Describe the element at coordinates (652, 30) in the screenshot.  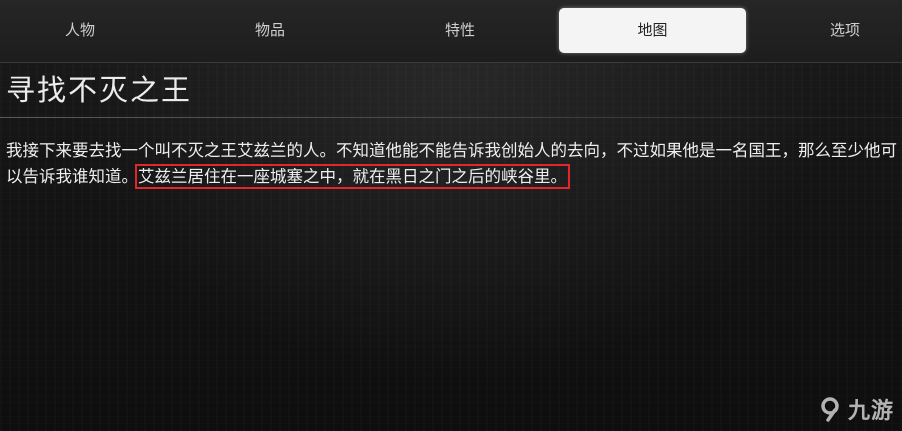
I see `tab-map: 地图` at that location.